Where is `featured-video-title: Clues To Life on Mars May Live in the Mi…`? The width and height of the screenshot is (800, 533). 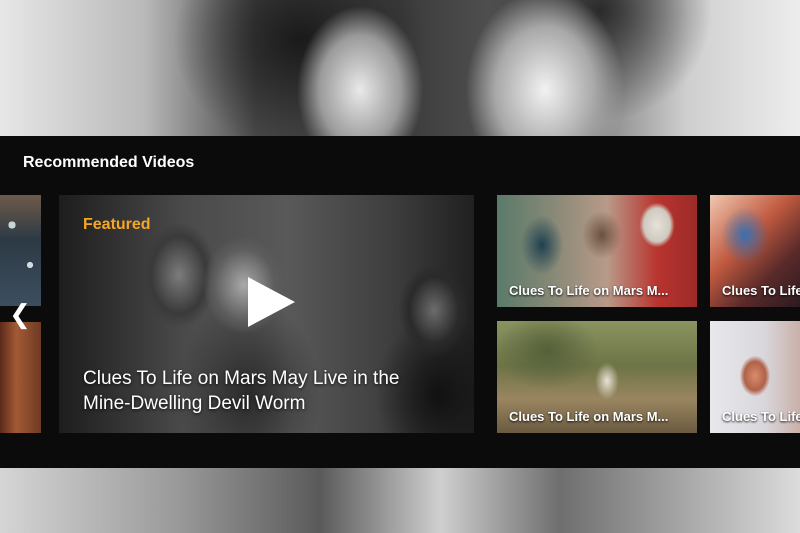 featured-video-title: Clues To Life on Mars May Live in the Mi… is located at coordinates (253, 391).